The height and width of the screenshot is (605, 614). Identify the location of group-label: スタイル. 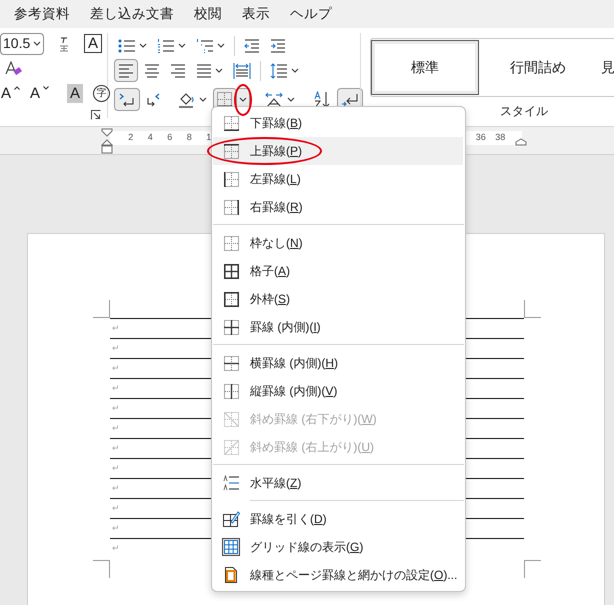
(524, 111).